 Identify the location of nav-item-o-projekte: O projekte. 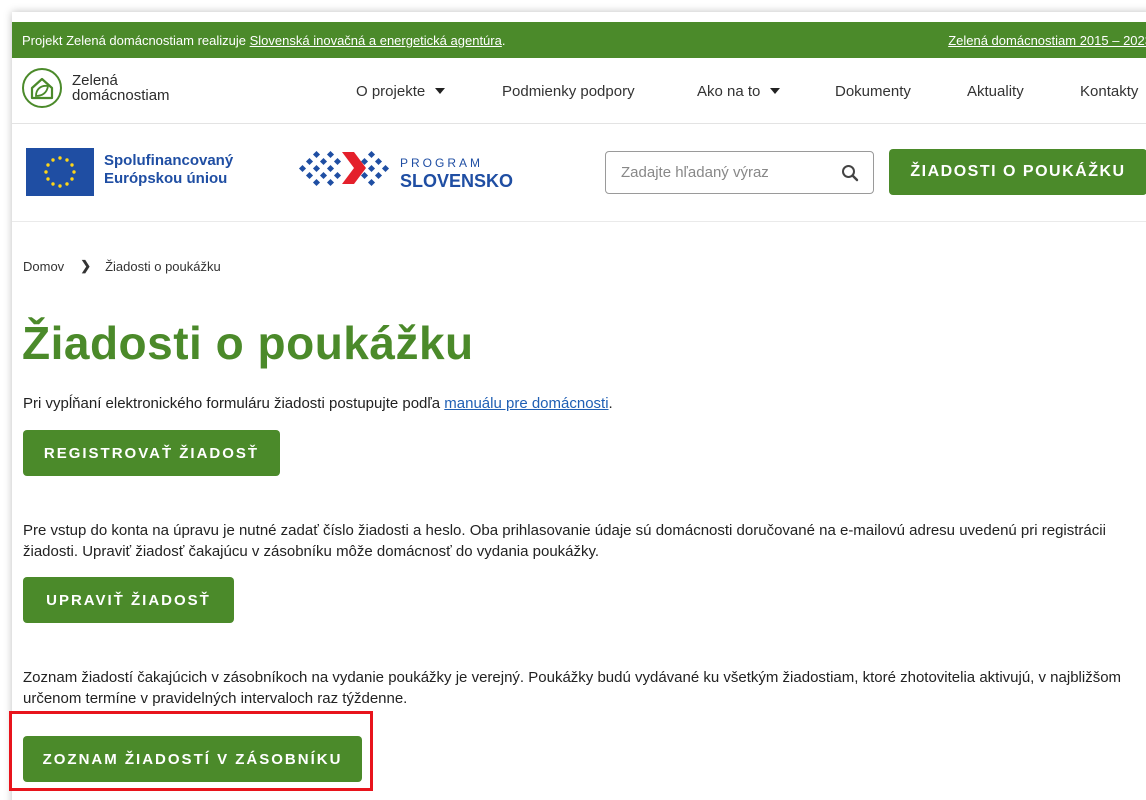
(401, 91).